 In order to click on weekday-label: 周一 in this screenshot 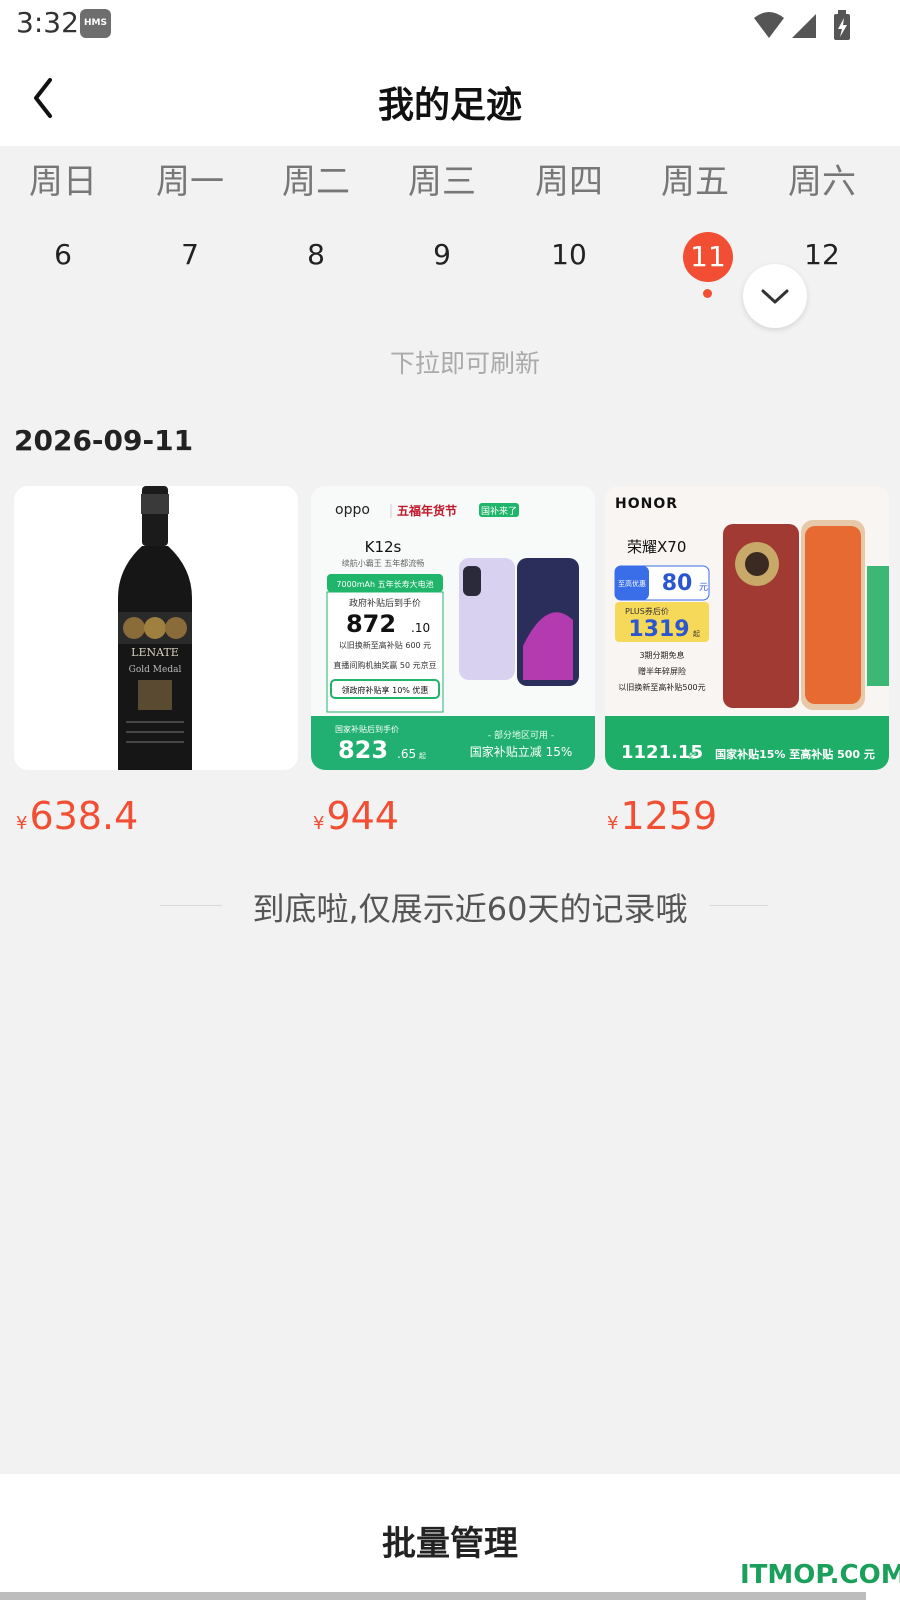, I will do `click(190, 182)`.